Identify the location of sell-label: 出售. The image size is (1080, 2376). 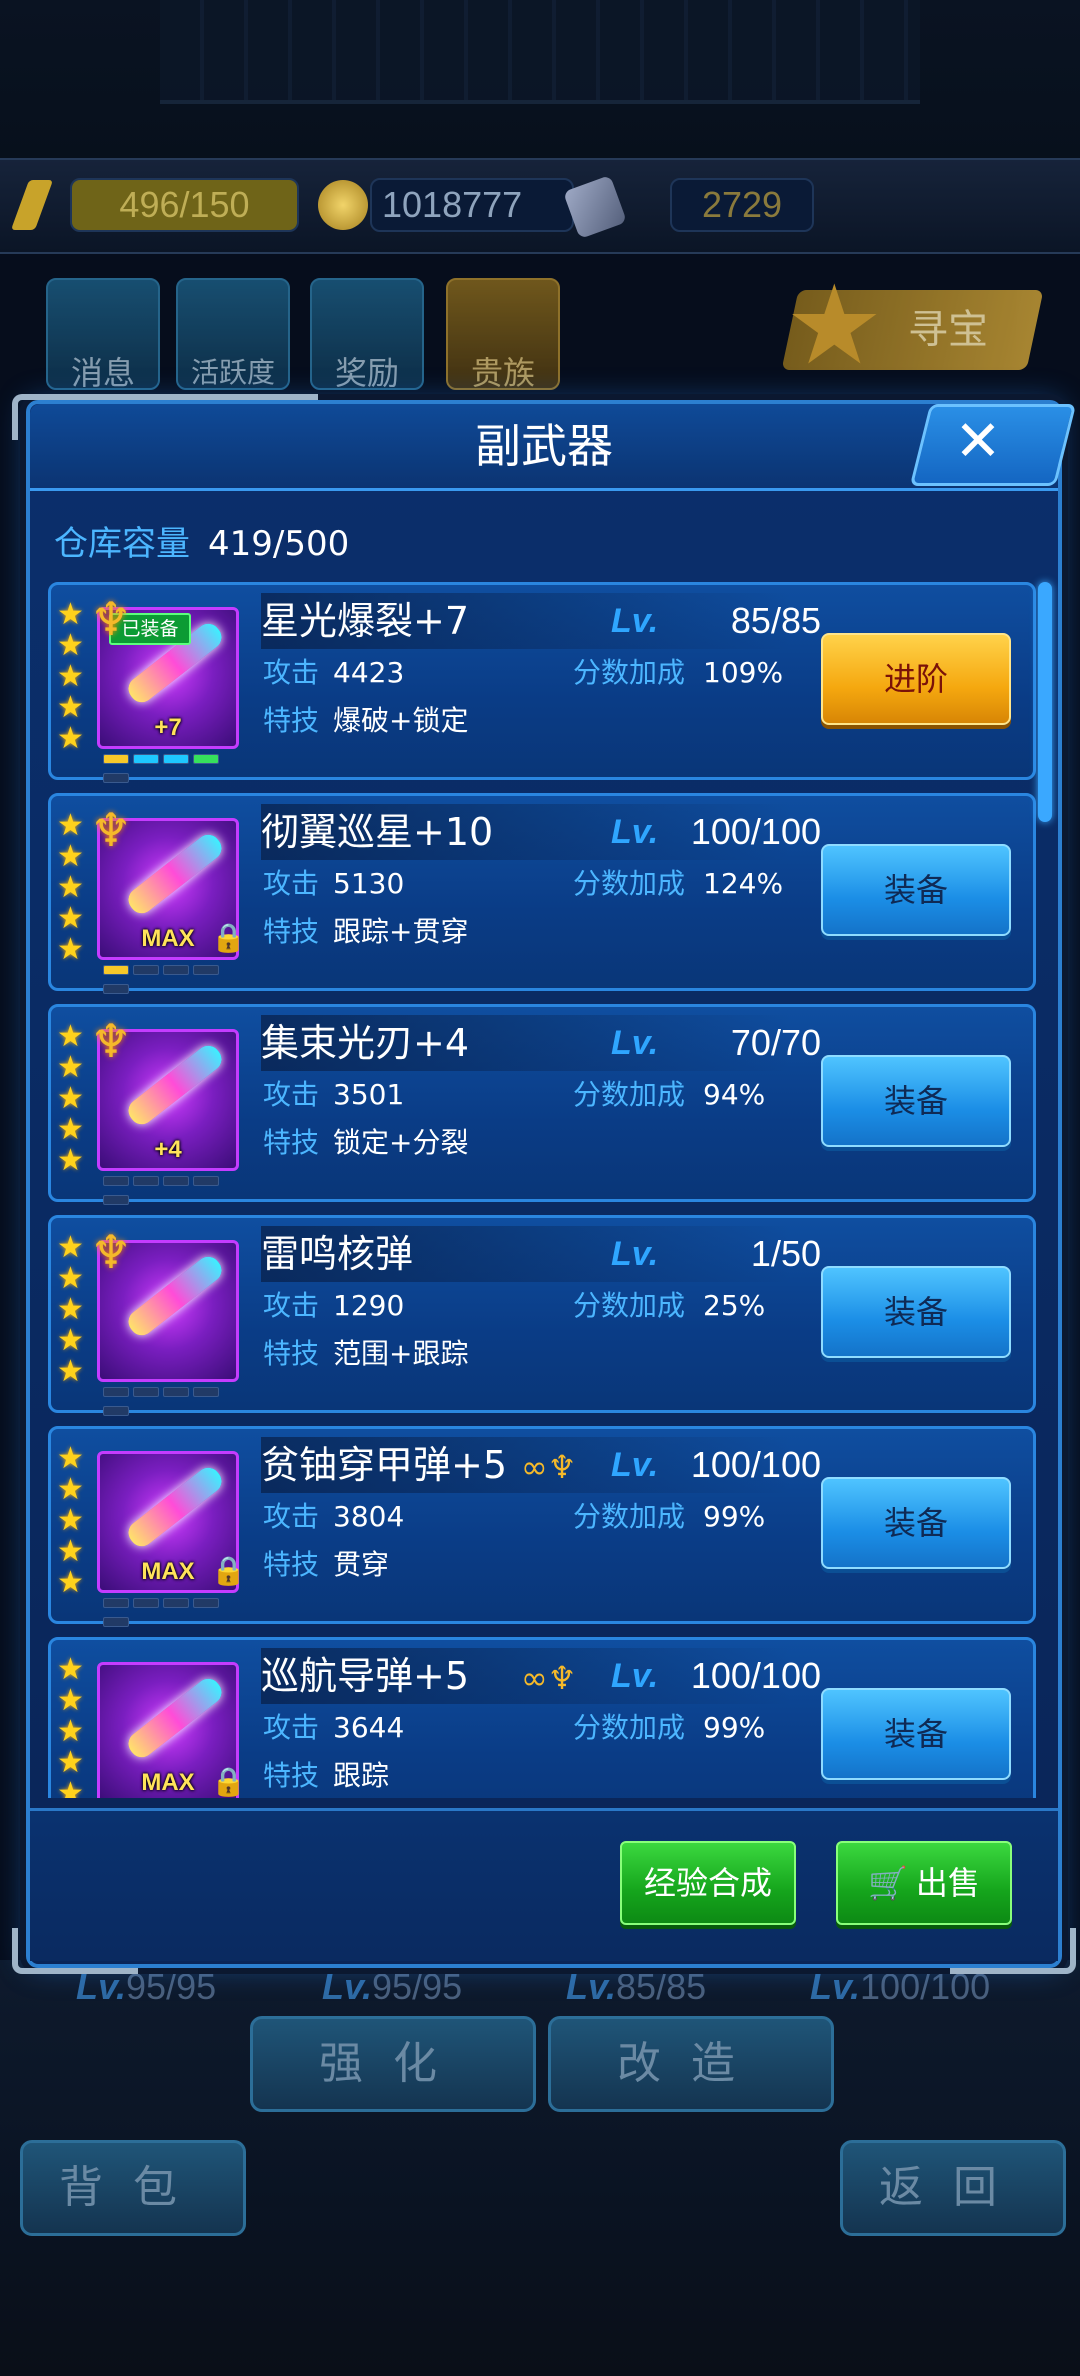
(947, 1883).